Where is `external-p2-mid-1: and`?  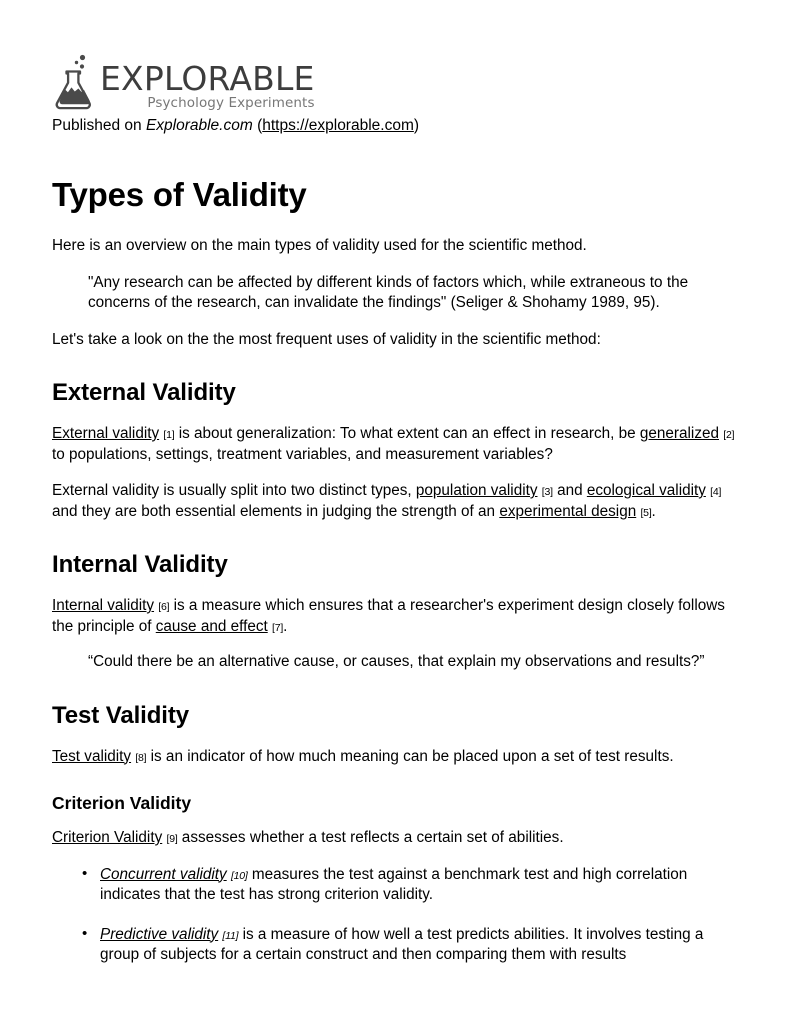
external-p2-mid-1: and is located at coordinates (569, 490).